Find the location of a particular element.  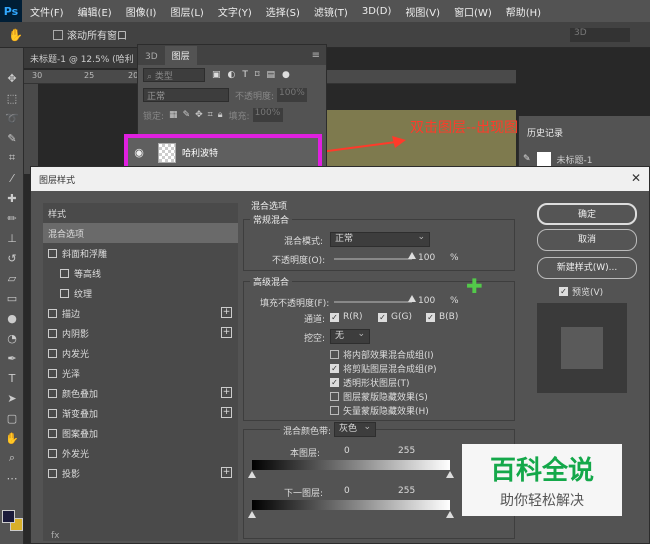

advanced-option-checkbox: 矢量蒙版隐藏效果(H) is located at coordinates (379, 410).